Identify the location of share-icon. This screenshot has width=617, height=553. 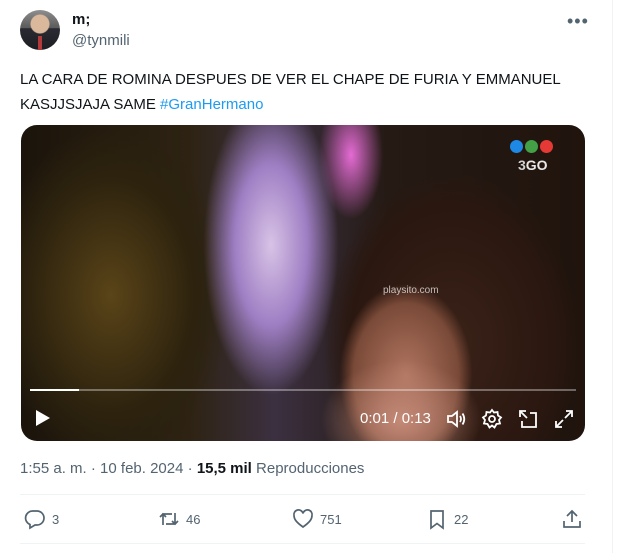
(572, 518).